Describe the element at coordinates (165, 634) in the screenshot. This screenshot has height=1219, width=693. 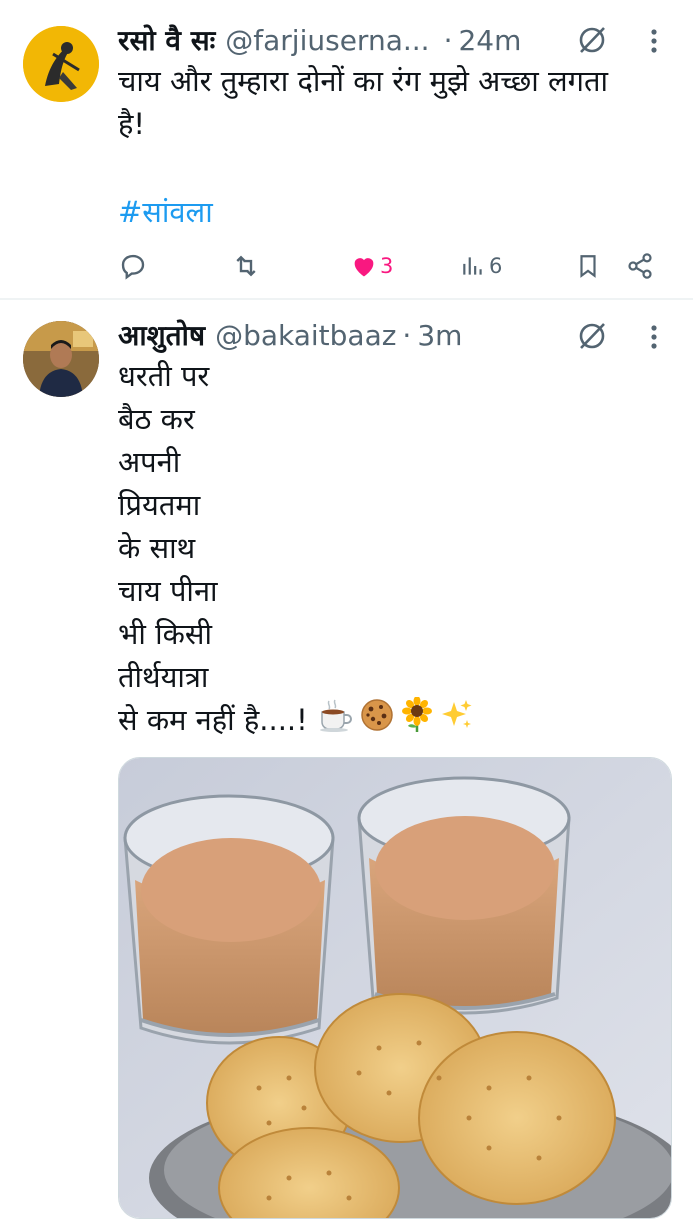
I see `text-line: भी किसी` at that location.